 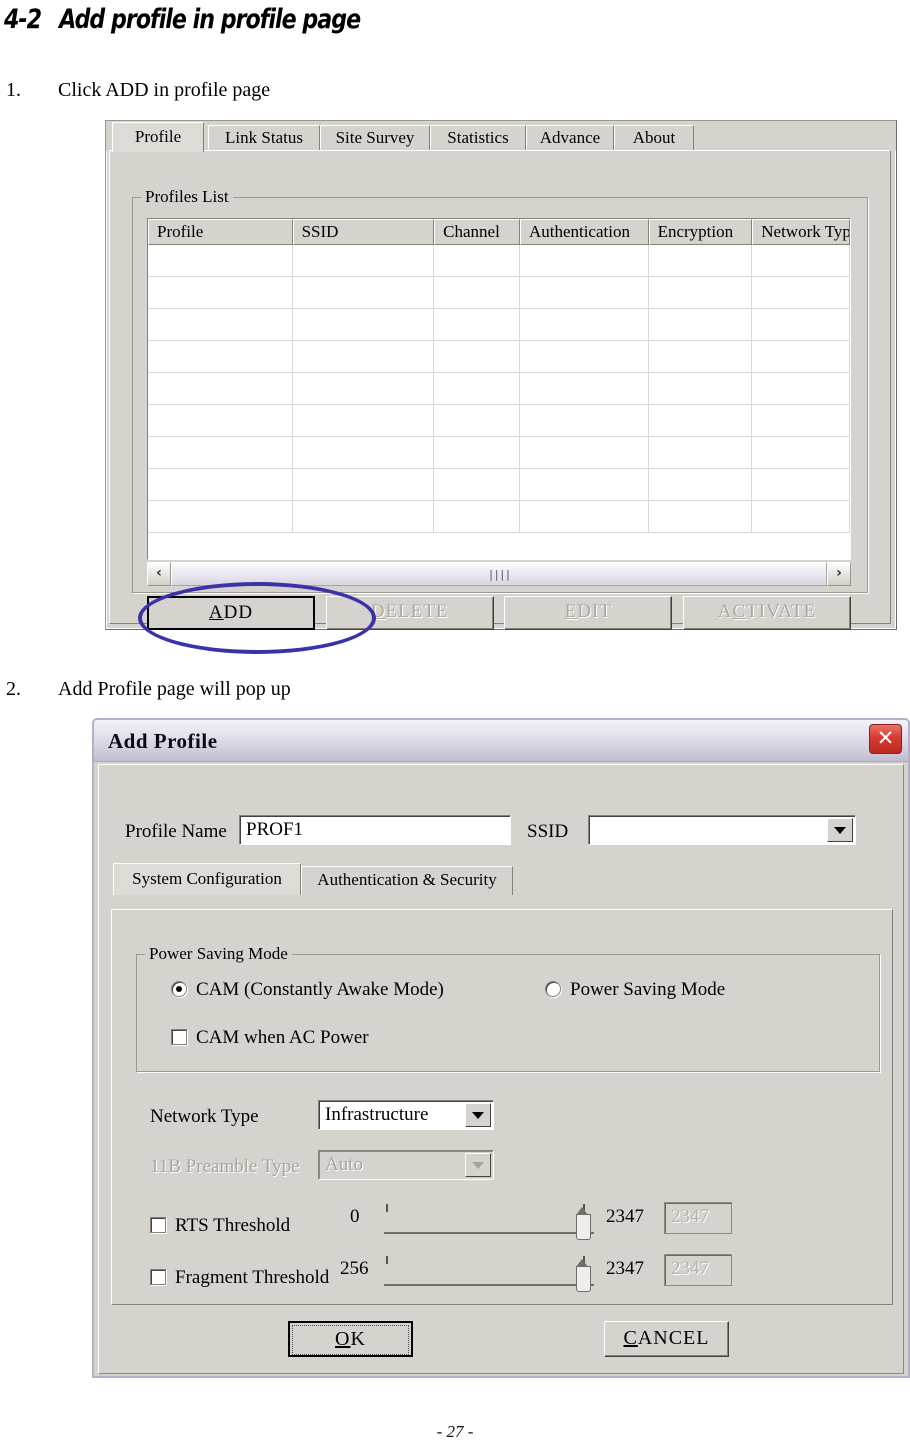 I want to click on edit-button: EDIT, so click(x=588, y=613).